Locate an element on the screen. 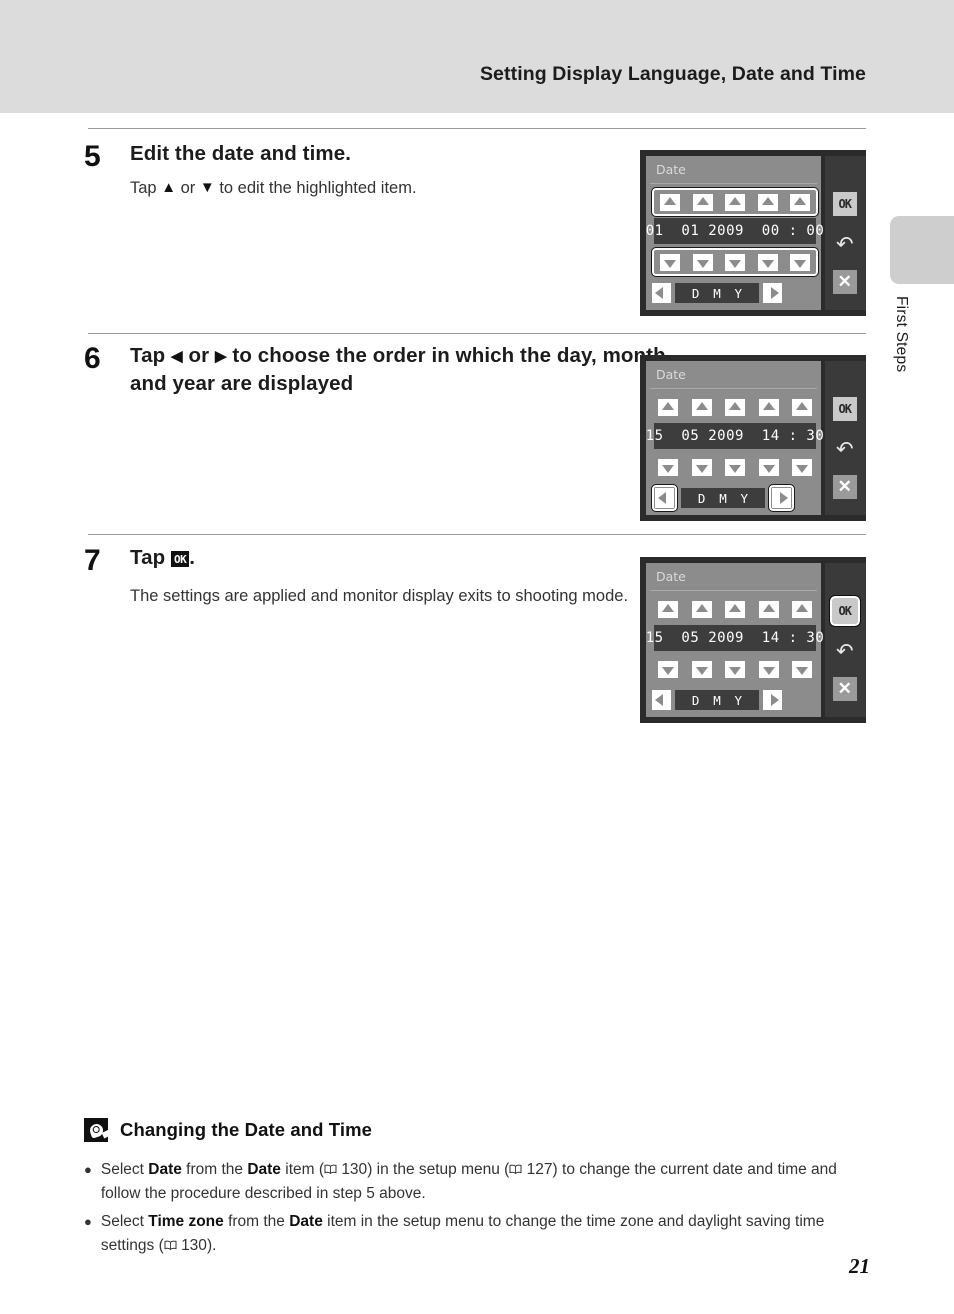  screen-3-title: Date is located at coordinates (671, 576).